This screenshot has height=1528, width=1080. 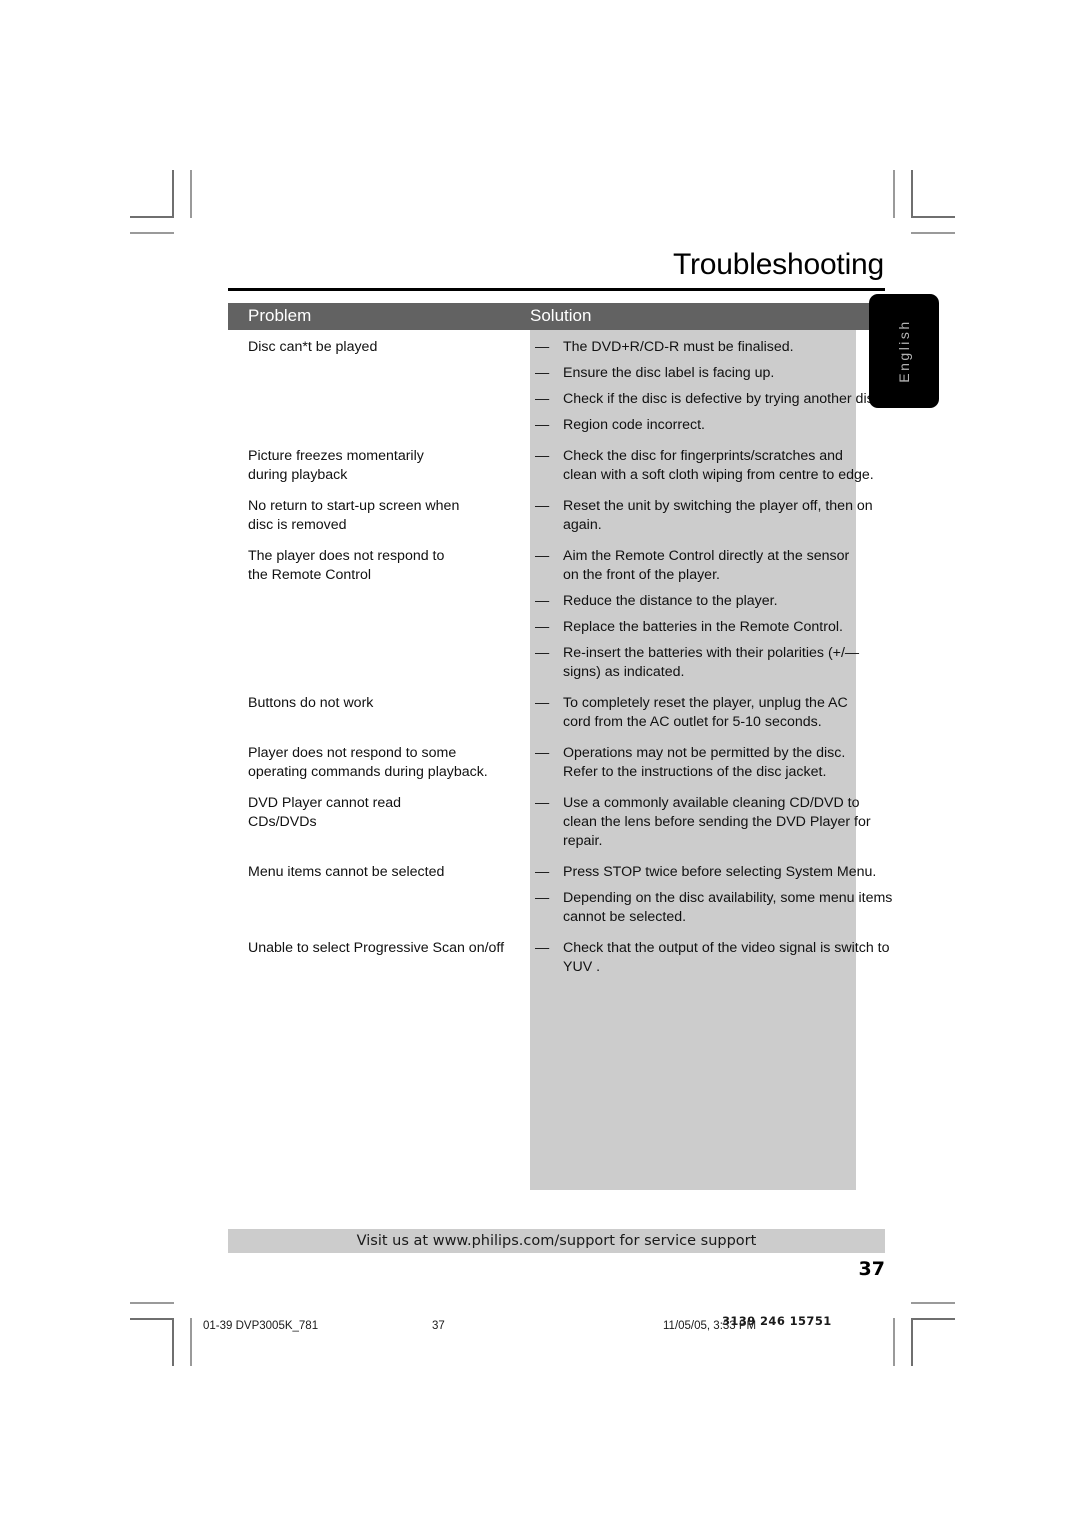 I want to click on solution-bullet: — Region code incorrect., so click(x=725, y=425).